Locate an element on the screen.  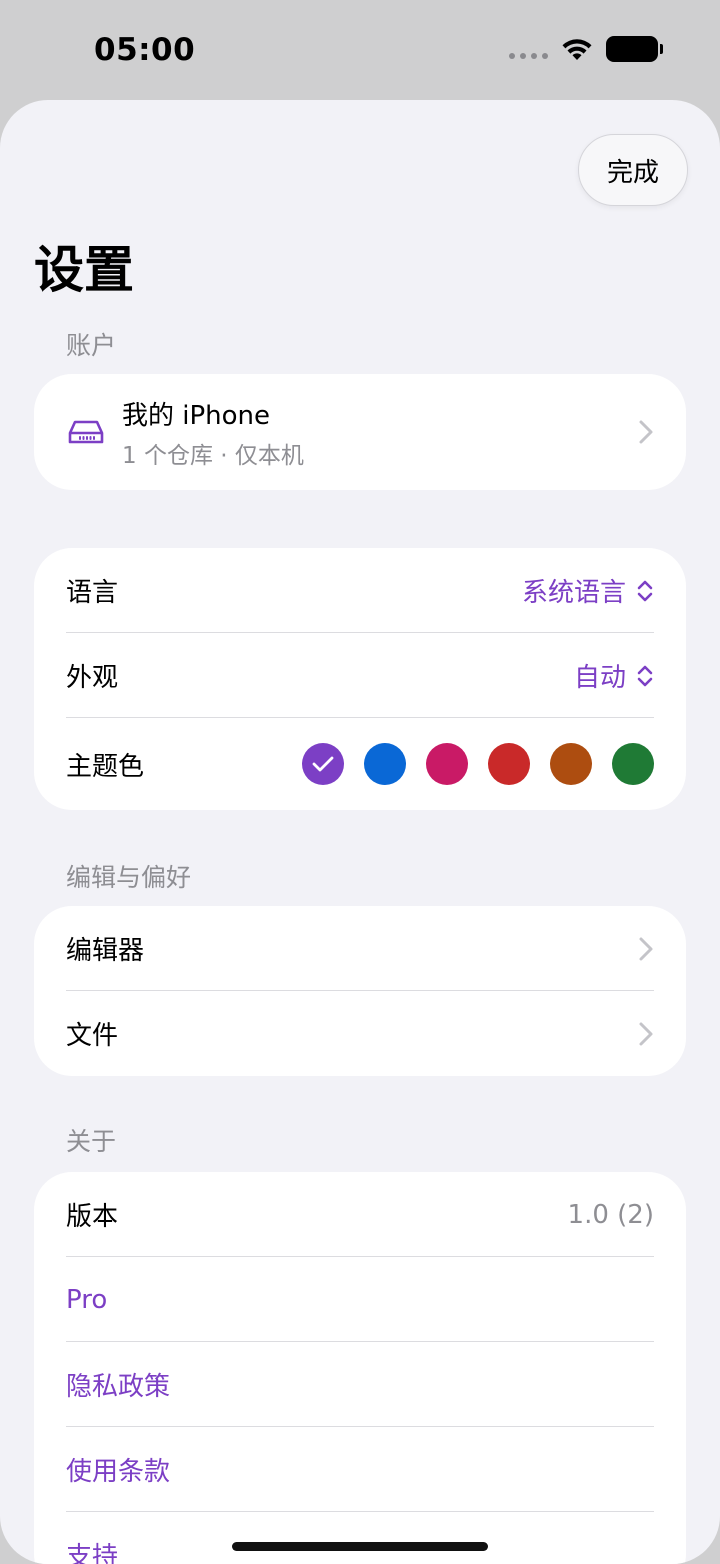
version-label: 版本 is located at coordinates (92, 1217).